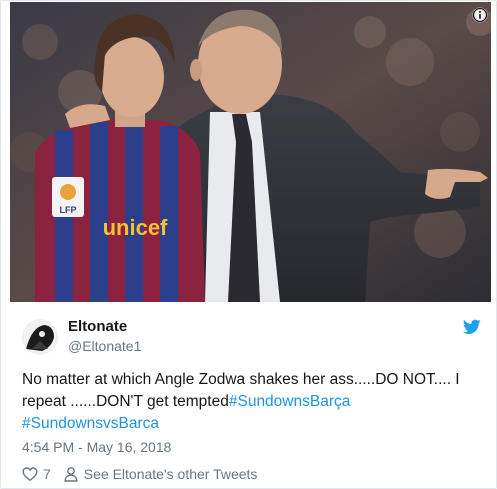 This screenshot has width=497, height=489. I want to click on jersey-sponsor: unicef, so click(135, 227).